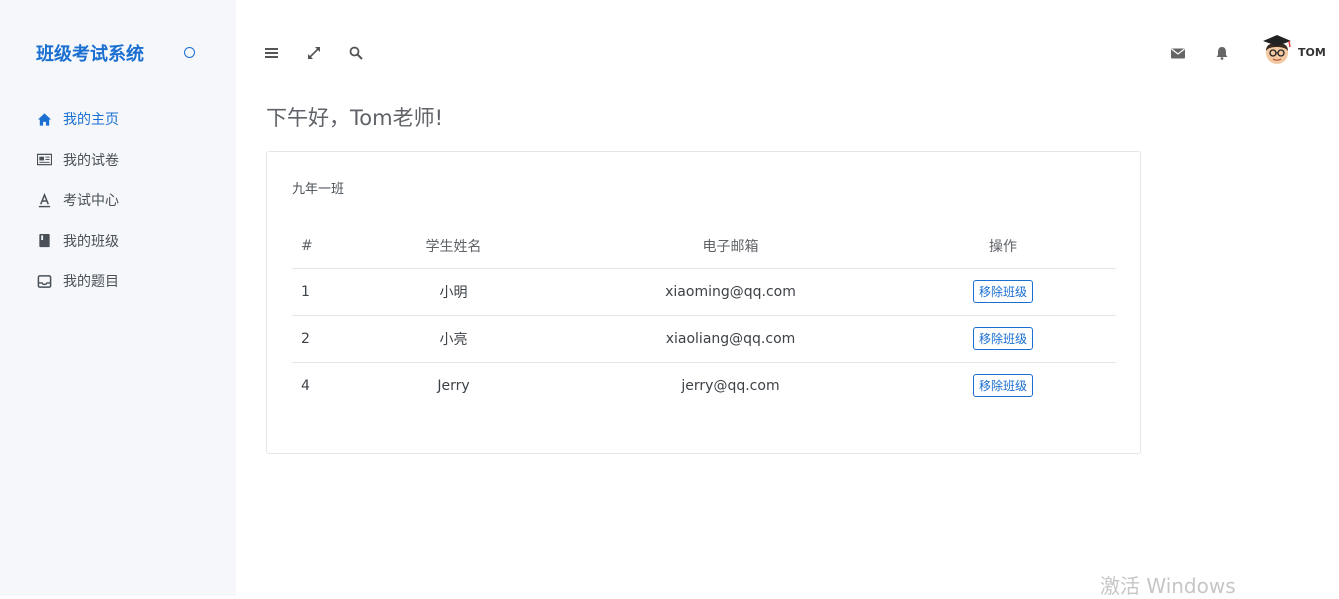 This screenshot has width=1339, height=599. I want to click on mail-icon, so click(1179, 53).